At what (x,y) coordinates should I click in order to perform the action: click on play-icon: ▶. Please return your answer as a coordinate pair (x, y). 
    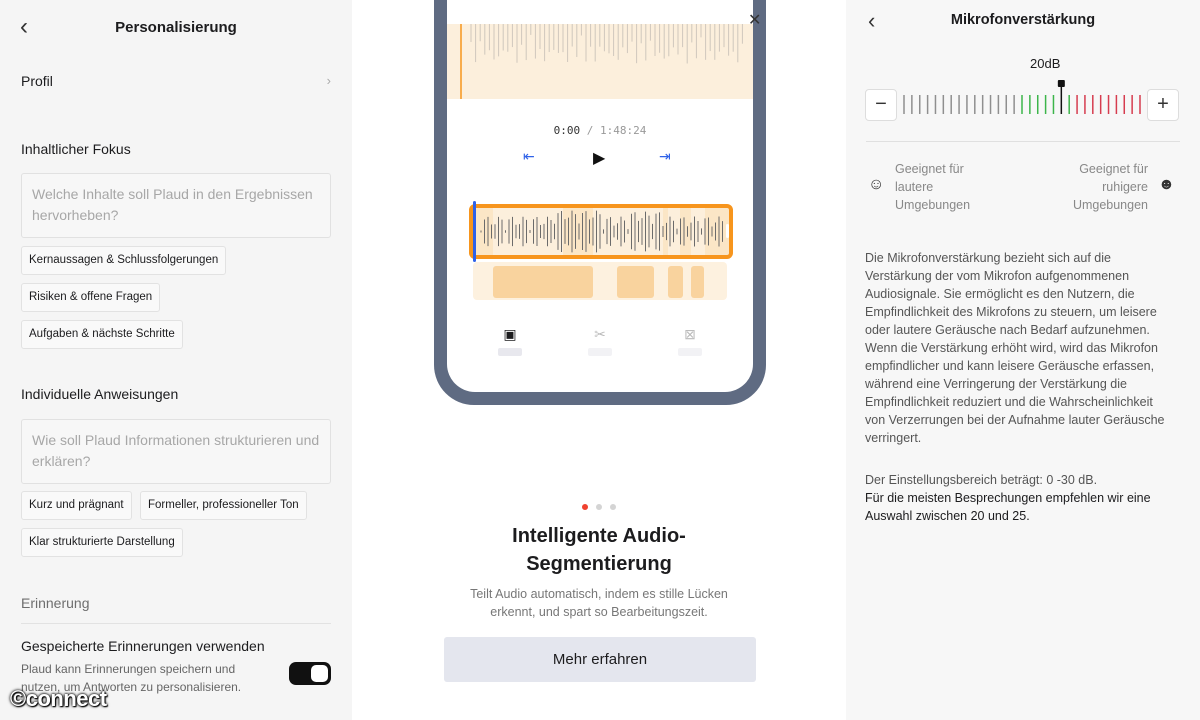
    Looking at the image, I should click on (599, 158).